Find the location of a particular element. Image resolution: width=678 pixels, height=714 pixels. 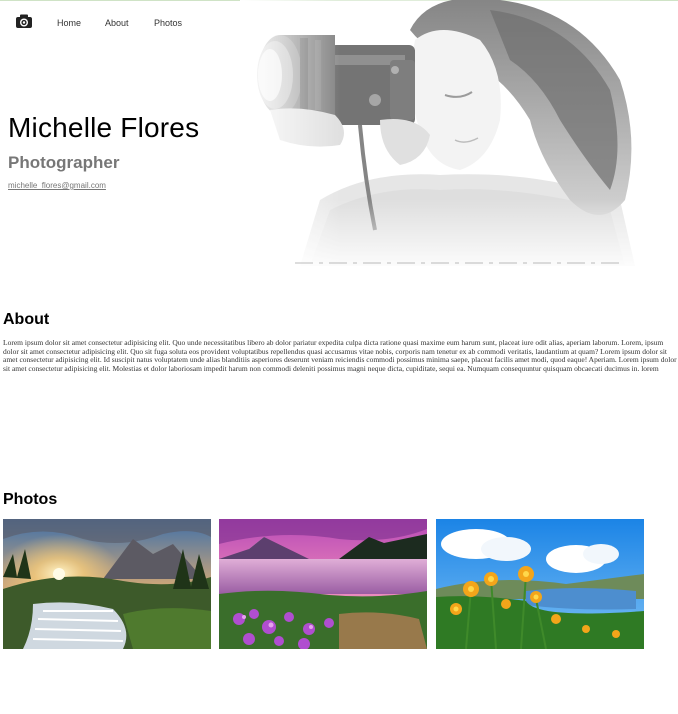

photos-heading: Photos is located at coordinates (30, 499).